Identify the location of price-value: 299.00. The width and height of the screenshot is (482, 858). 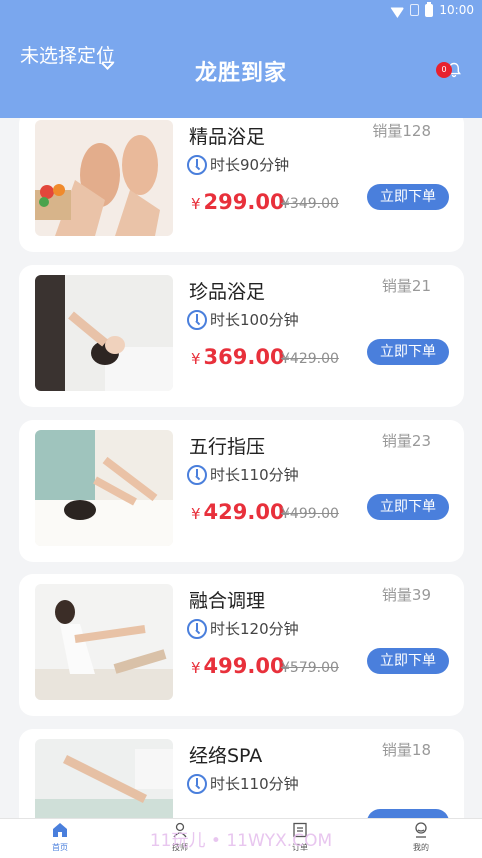
(244, 202).